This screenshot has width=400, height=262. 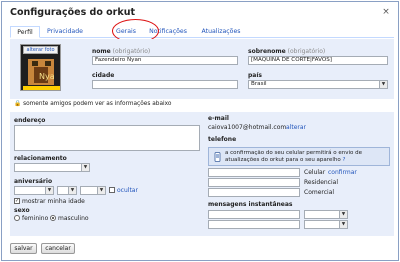 What do you see at coordinates (93, 190) in the screenshot?
I see `birthday-year-select: ▼` at bounding box center [93, 190].